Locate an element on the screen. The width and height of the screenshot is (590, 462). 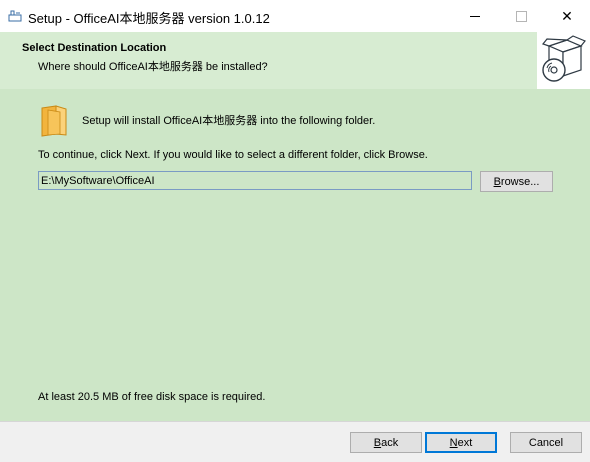
maximize-button is located at coordinates (521, 16).